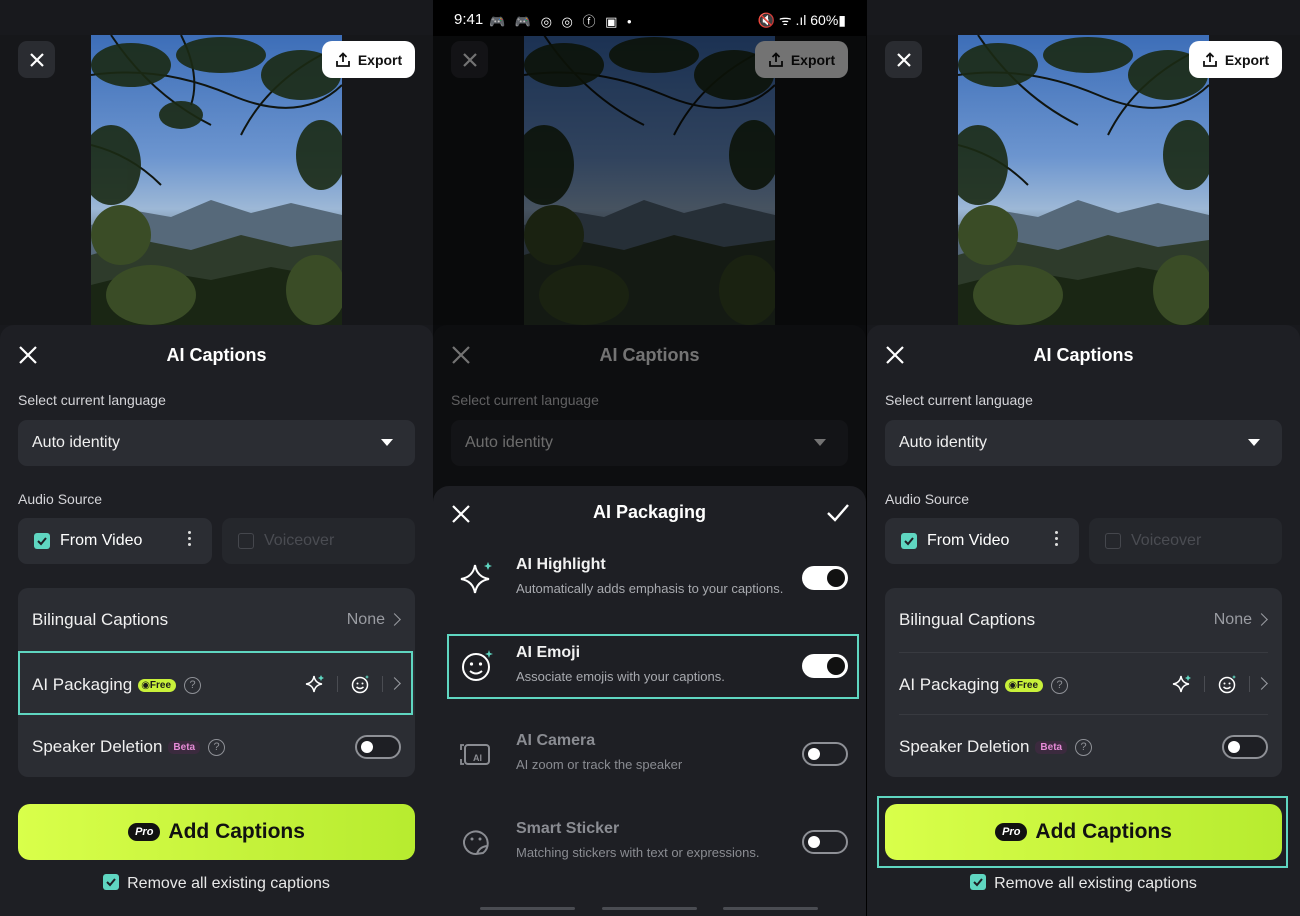 This screenshot has width=1300, height=916. I want to click on status-app-icons: 🎮 🎮 ◎ ◎ ⓕ ▣ •, so click(562, 21).